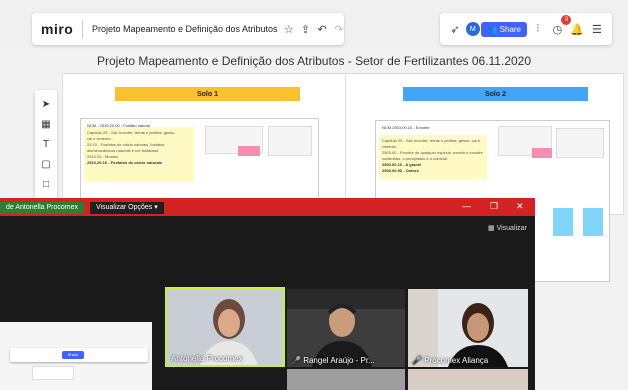 Image resolution: width=628 pixels, height=390 pixels. What do you see at coordinates (338, 29) in the screenshot?
I see `redo-icon: ↷` at bounding box center [338, 29].